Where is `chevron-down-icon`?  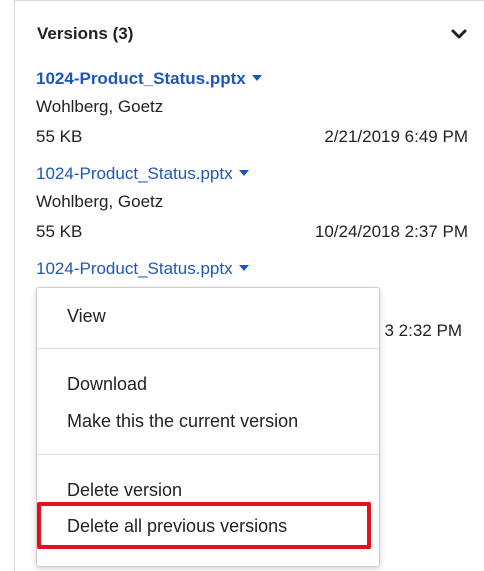 chevron-down-icon is located at coordinates (459, 34).